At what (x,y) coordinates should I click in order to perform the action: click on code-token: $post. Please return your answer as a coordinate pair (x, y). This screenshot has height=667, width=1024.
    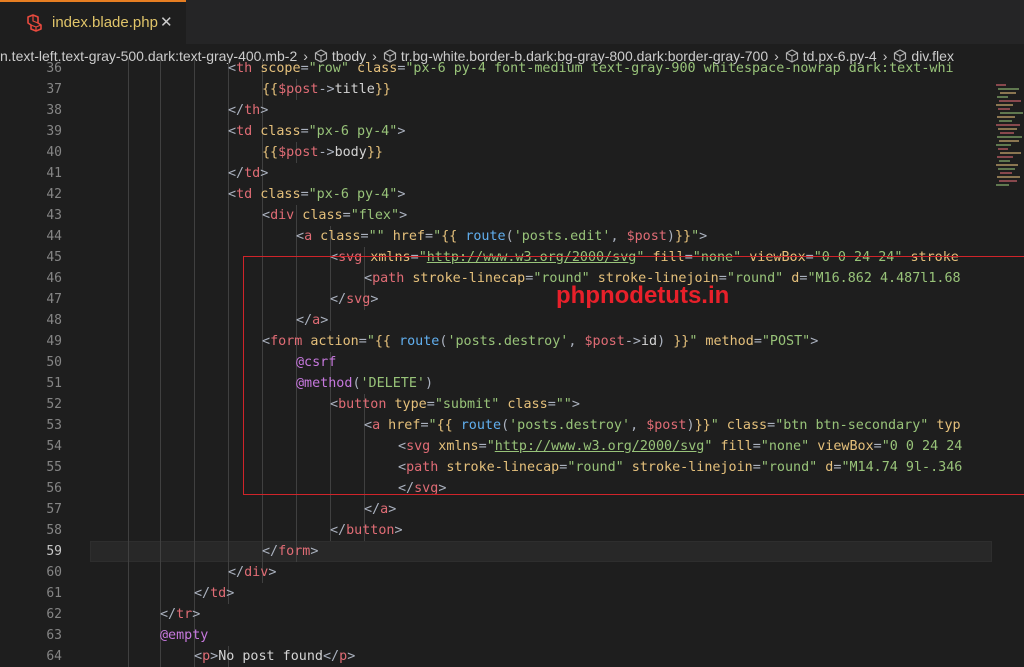
    Looking at the image, I should click on (646, 236).